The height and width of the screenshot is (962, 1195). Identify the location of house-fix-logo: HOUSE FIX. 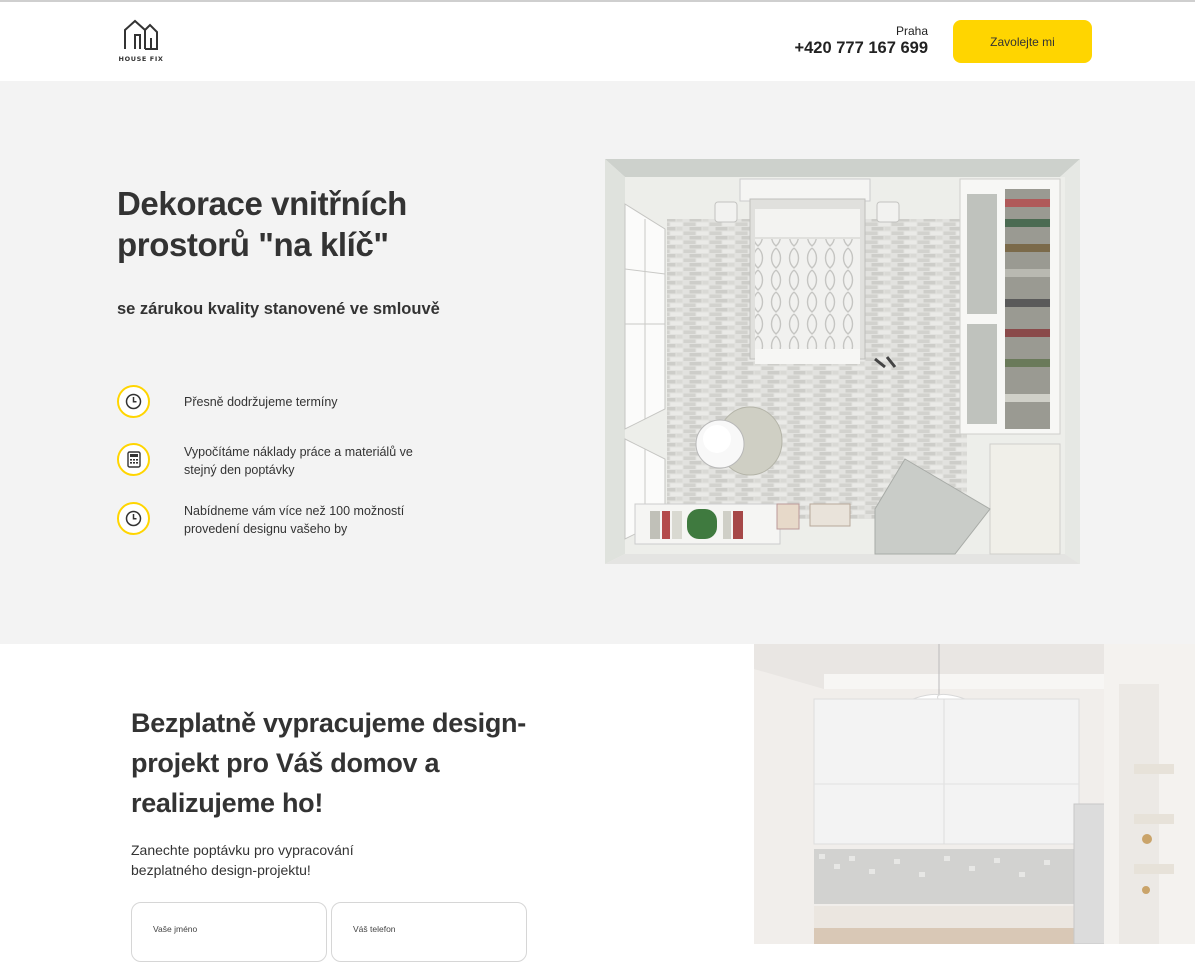
(141, 42).